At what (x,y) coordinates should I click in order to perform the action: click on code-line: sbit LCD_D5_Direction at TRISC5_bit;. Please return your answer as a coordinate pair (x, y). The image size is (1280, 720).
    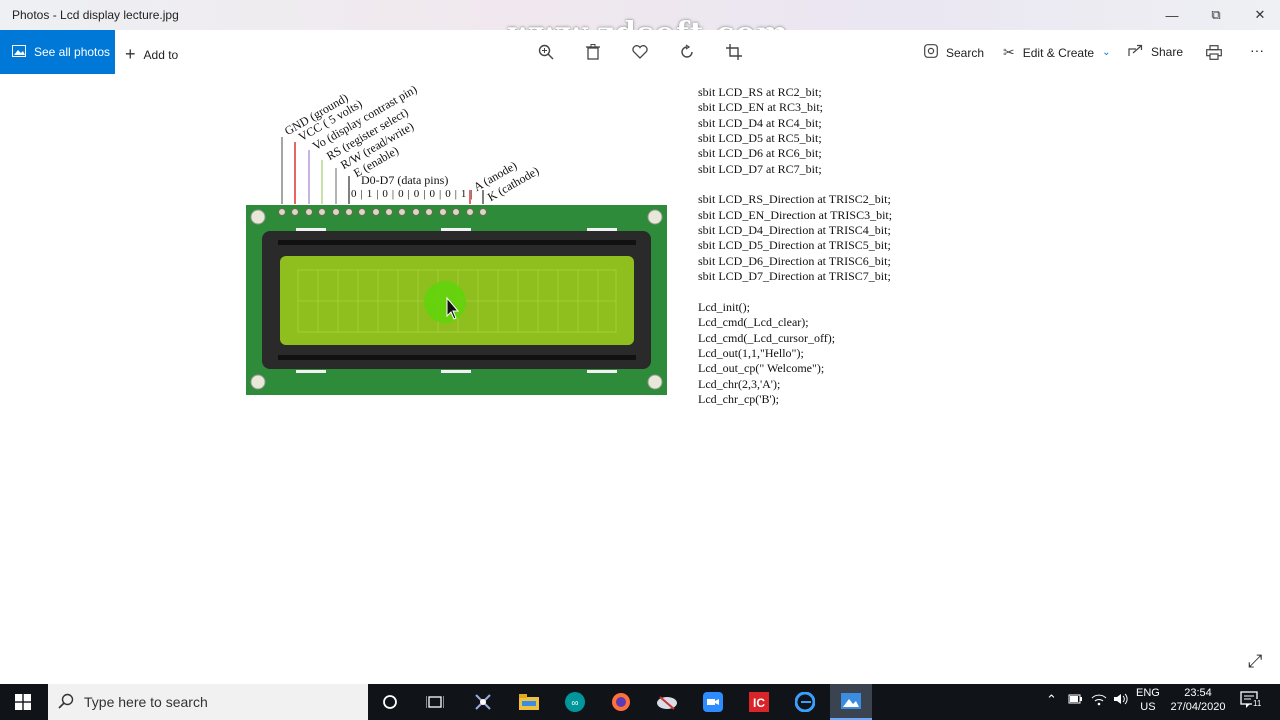
    Looking at the image, I should click on (794, 245).